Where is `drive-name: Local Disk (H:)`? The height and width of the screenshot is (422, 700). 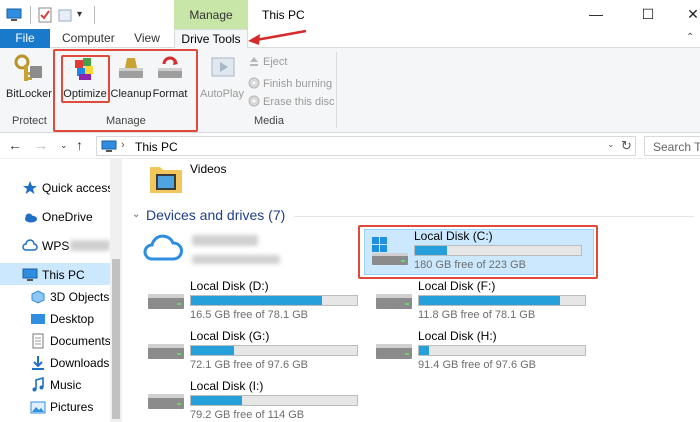 drive-name: Local Disk (H:) is located at coordinates (457, 336).